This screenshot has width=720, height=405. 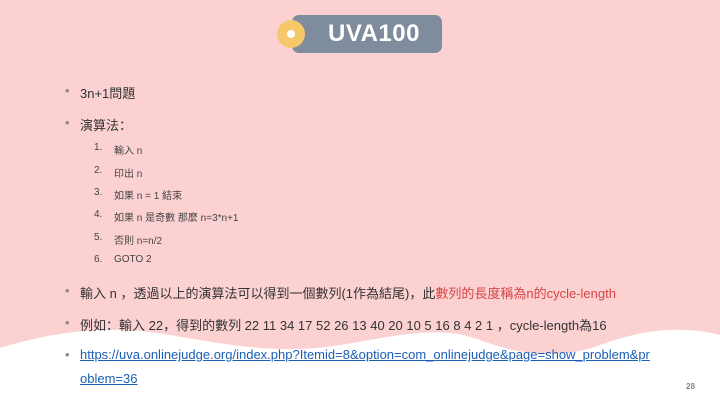 What do you see at coordinates (258, 293) in the screenshot?
I see `cycle-length-text: 輸入 n ，透過以上的演算法可以得到一個數列(1作為結尾)，此` at bounding box center [258, 293].